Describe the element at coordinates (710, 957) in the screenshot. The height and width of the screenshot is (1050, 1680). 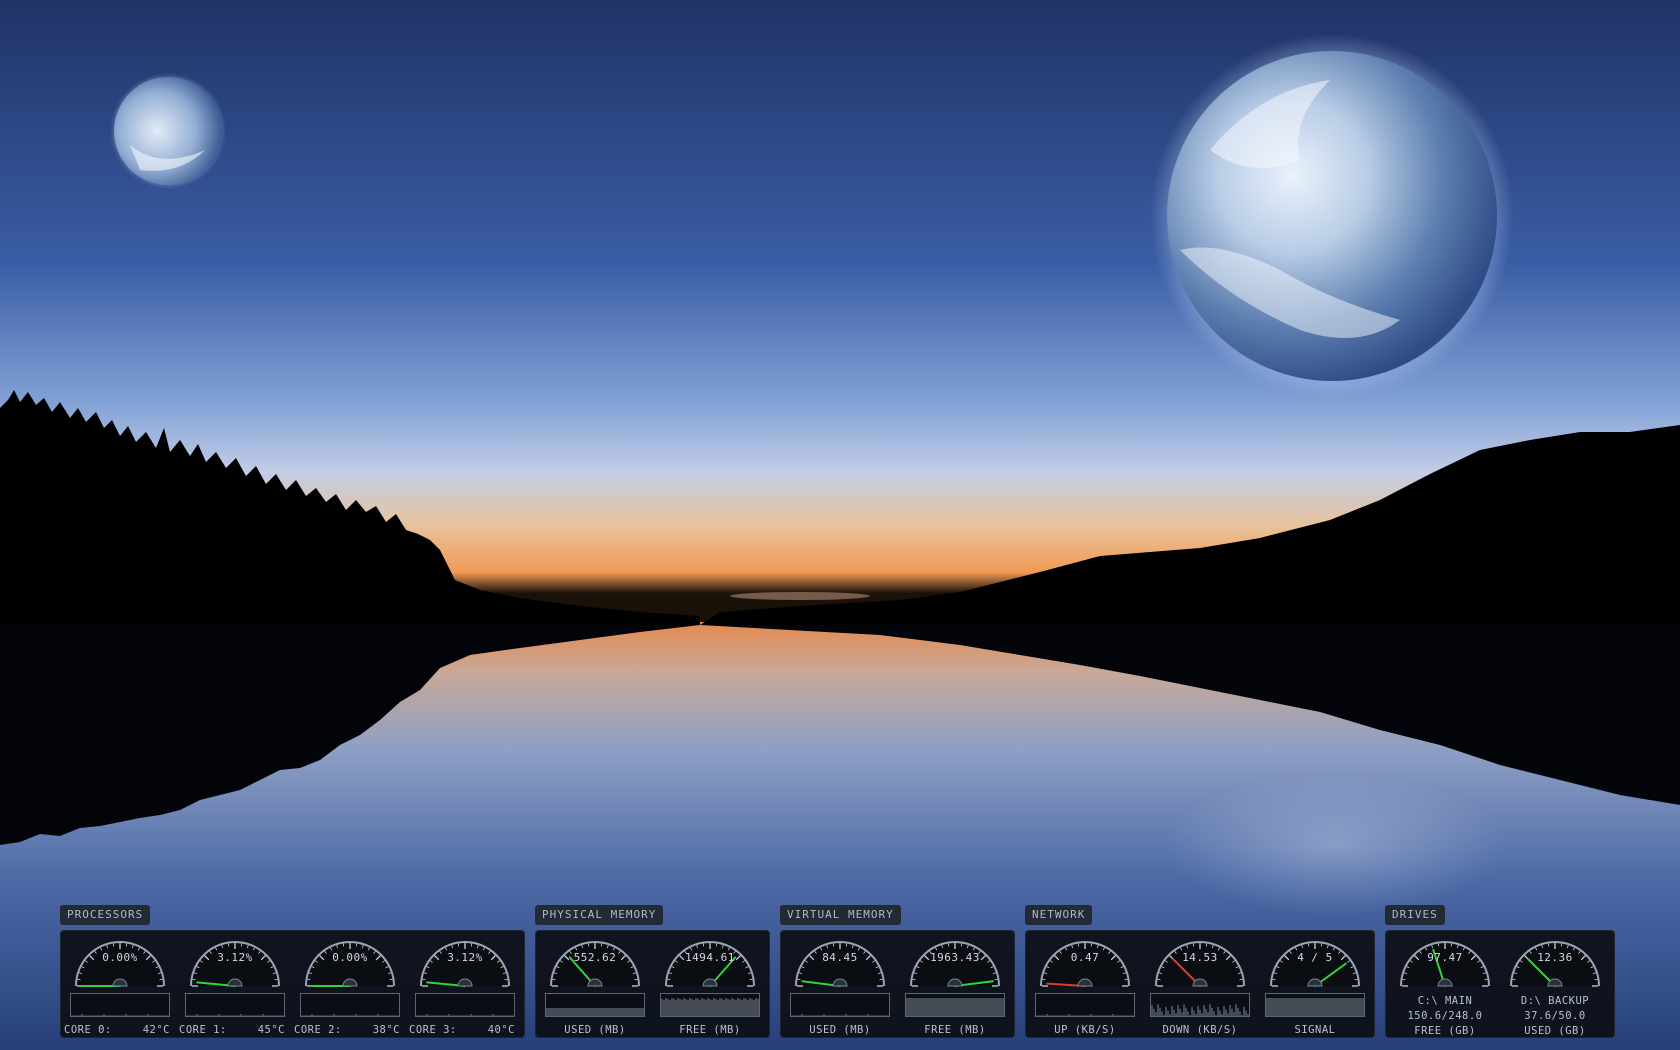
I see `physical-free-value: 1494.61` at that location.